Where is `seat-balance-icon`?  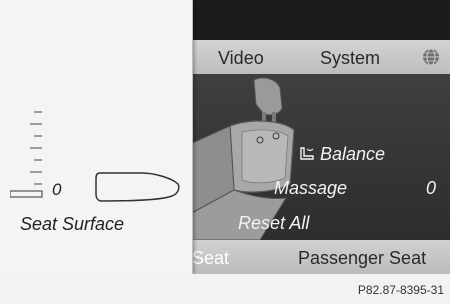 seat-balance-icon is located at coordinates (307, 153).